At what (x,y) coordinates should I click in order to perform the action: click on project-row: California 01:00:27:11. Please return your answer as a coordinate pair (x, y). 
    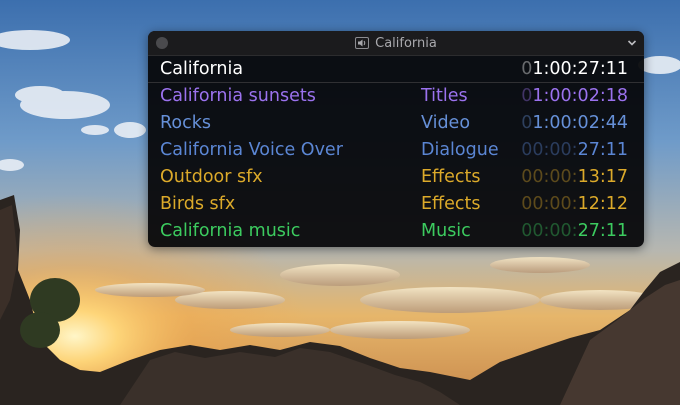
    Looking at the image, I should click on (396, 69).